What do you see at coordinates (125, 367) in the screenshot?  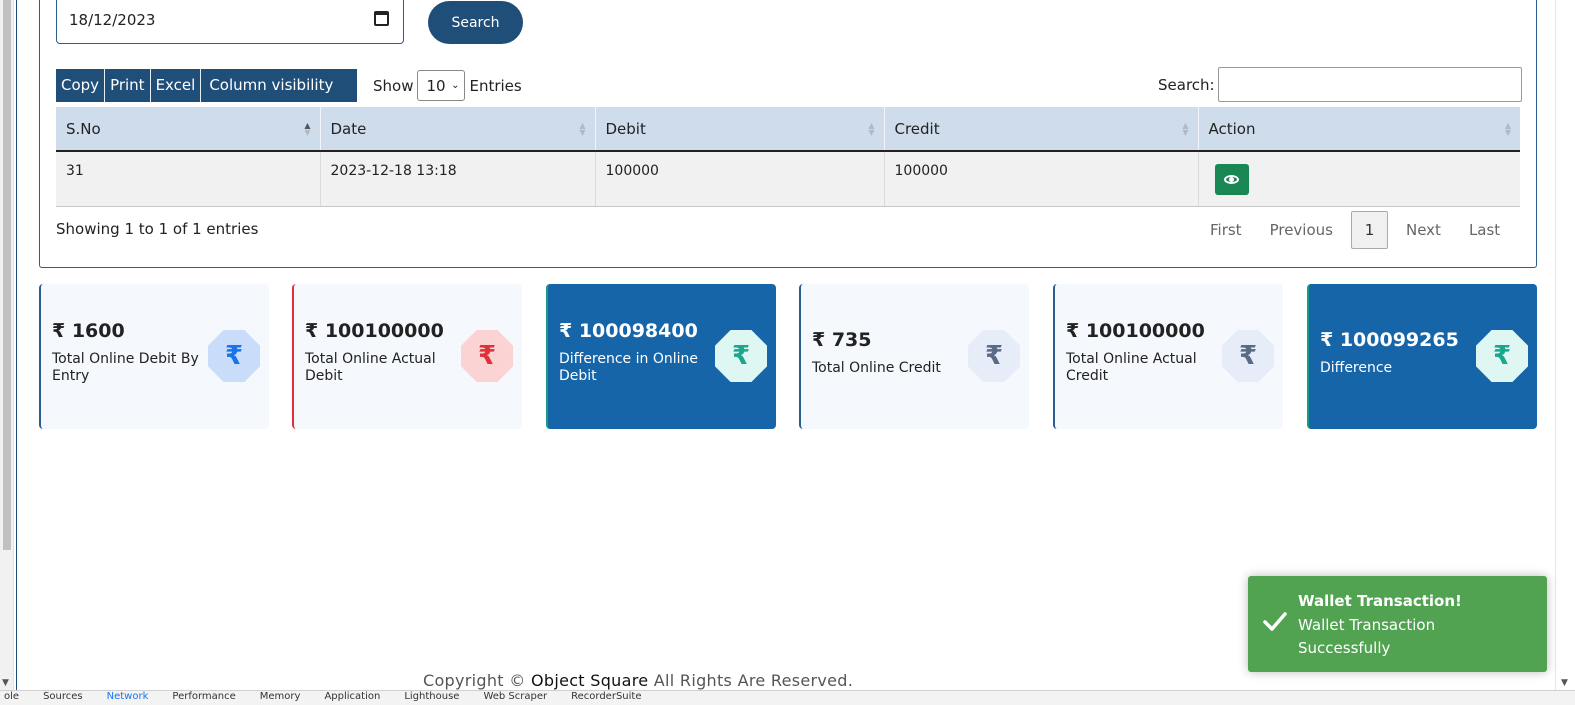 I see `tile-label: Total Online Debit By Entry` at bounding box center [125, 367].